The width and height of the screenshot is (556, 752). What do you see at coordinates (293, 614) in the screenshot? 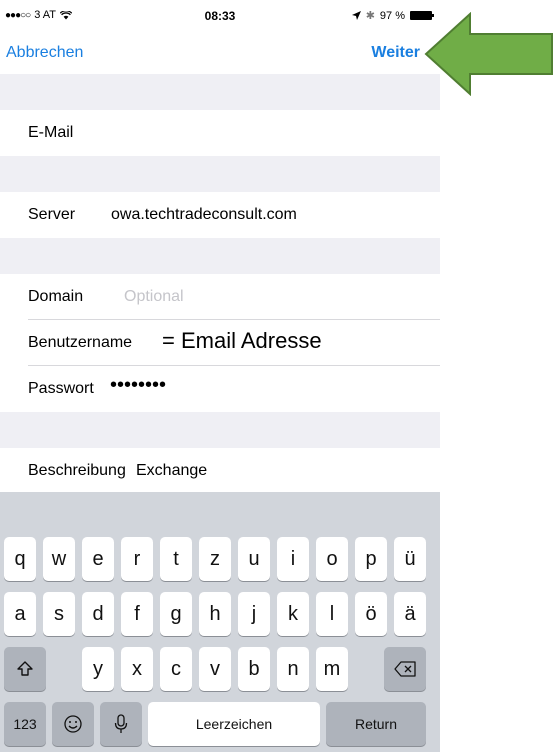
I see `key-k: k` at bounding box center [293, 614].